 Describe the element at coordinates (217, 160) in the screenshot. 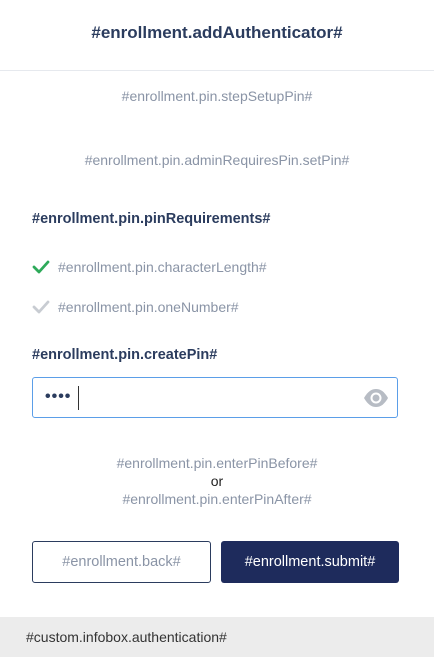

I see `admin-requires-text: #enrollment.pin.adminRequiresPin.setPin#` at that location.